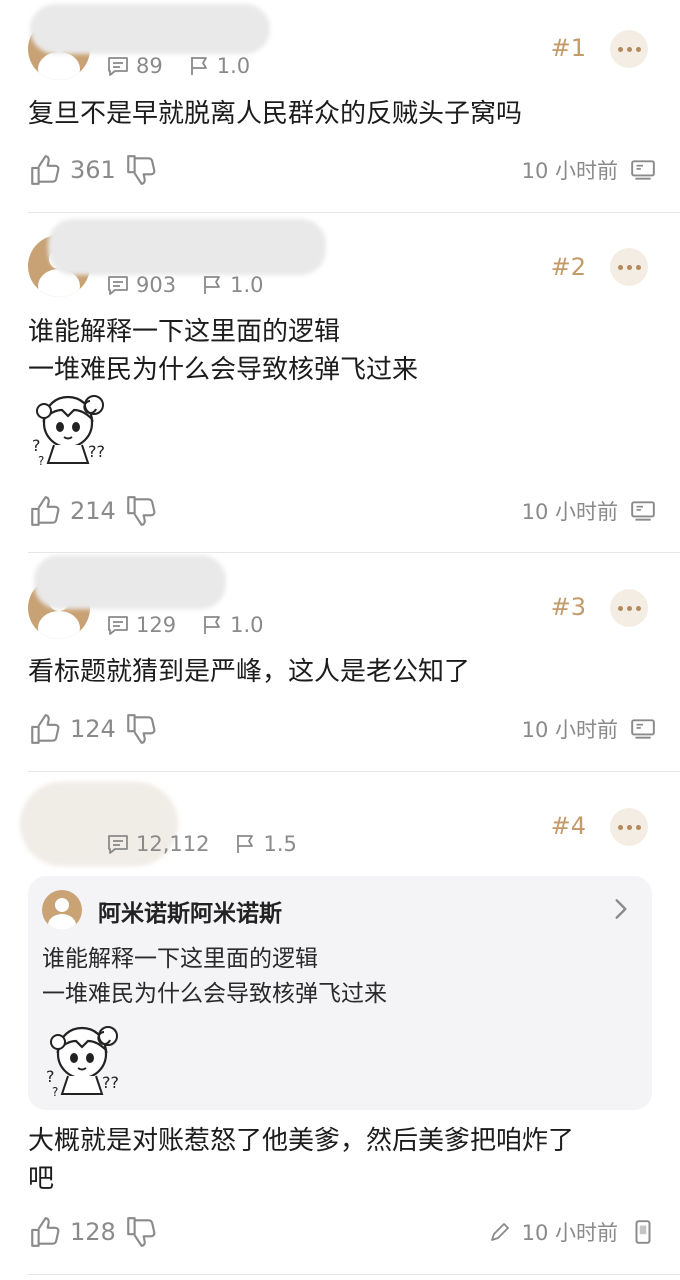  Describe the element at coordinates (568, 826) in the screenshot. I see `floor-number: #4` at that location.